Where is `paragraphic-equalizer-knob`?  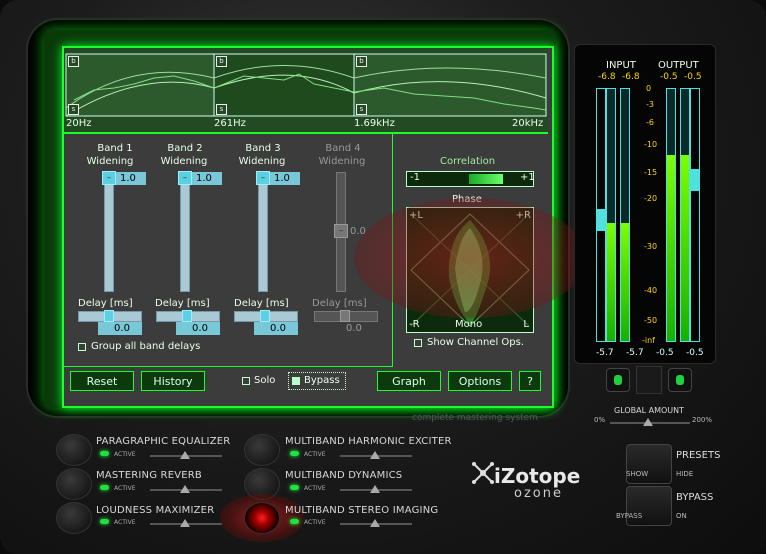
paragraphic-equalizer-knob is located at coordinates (185, 455).